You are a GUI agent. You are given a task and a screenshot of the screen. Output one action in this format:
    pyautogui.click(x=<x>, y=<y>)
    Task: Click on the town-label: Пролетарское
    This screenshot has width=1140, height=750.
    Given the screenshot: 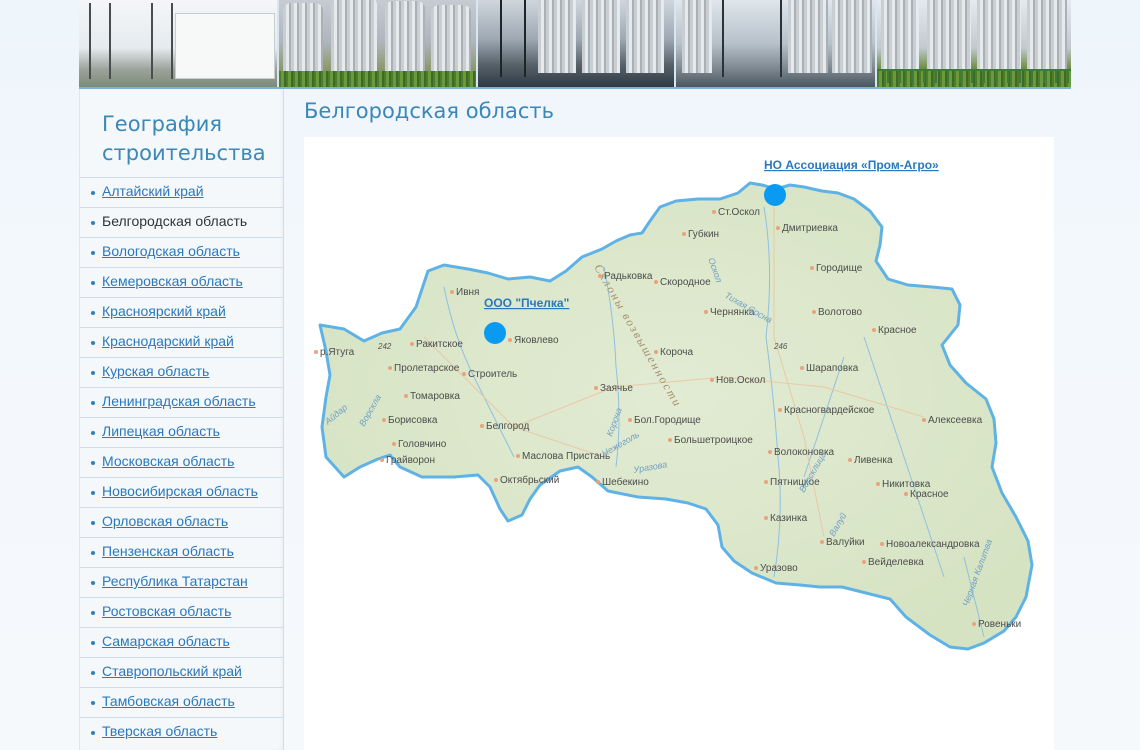 What is the action you would take?
    pyautogui.click(x=427, y=368)
    